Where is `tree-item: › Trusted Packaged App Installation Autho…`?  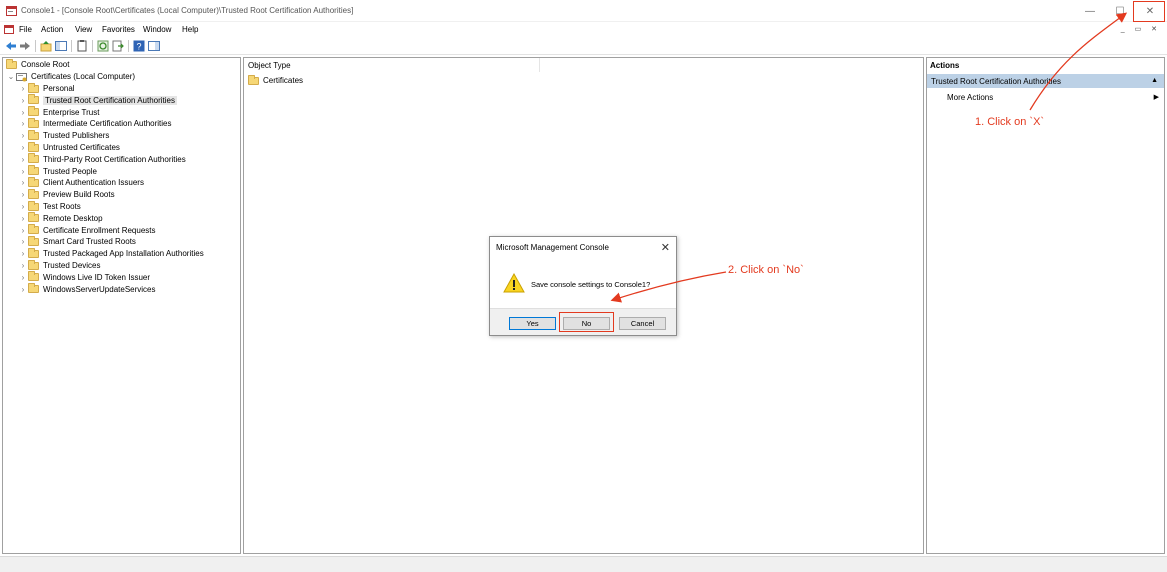
tree-item: › Trusted Packaged App Installation Autho… is located at coordinates (111, 253).